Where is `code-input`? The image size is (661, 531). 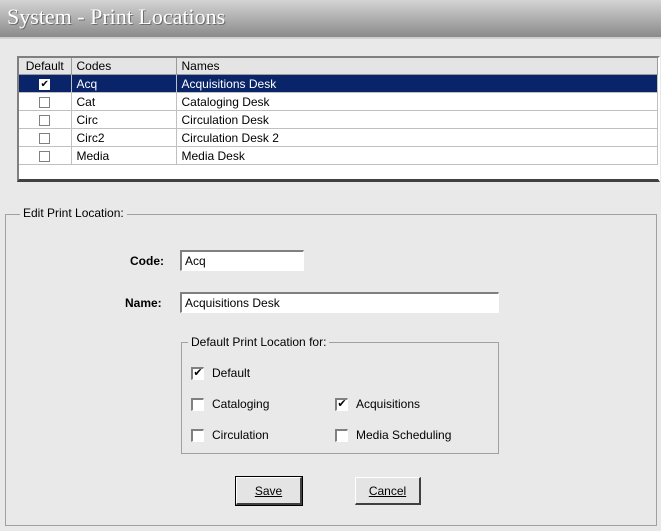
code-input is located at coordinates (242, 260).